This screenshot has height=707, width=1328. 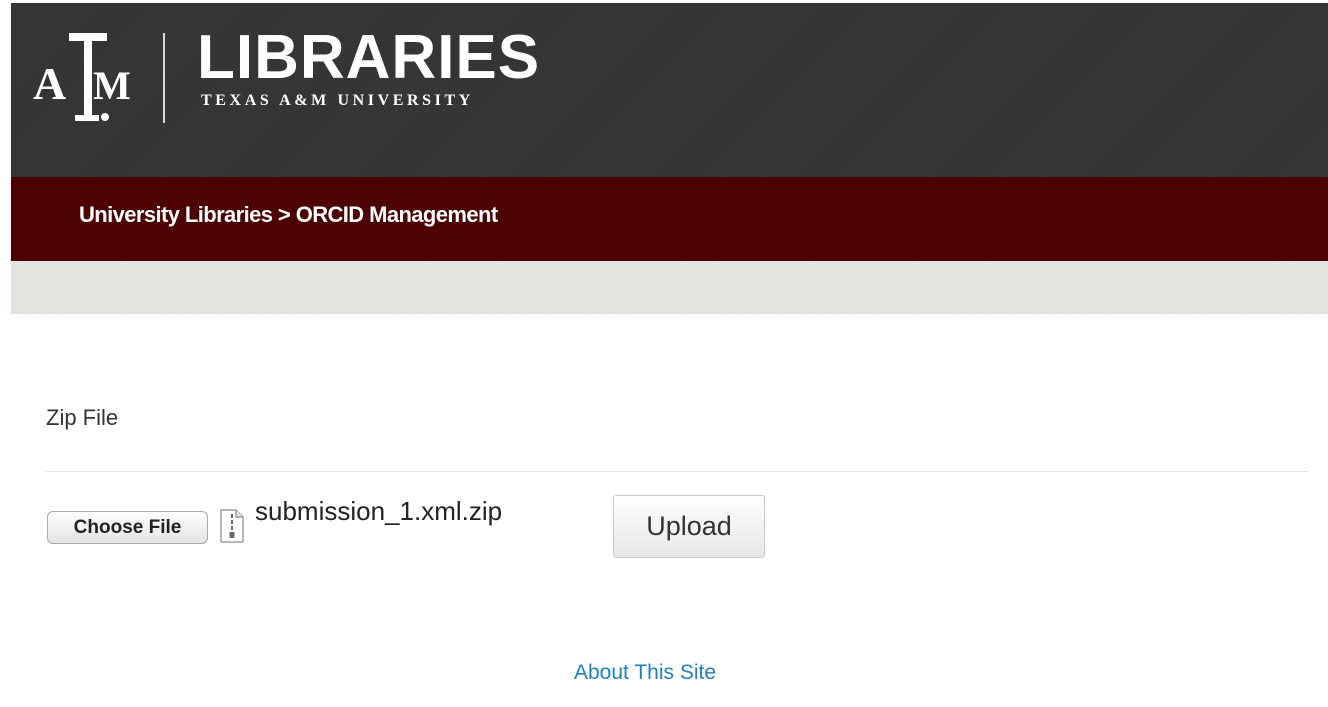 I want to click on section-title: Zip File, so click(x=82, y=417).